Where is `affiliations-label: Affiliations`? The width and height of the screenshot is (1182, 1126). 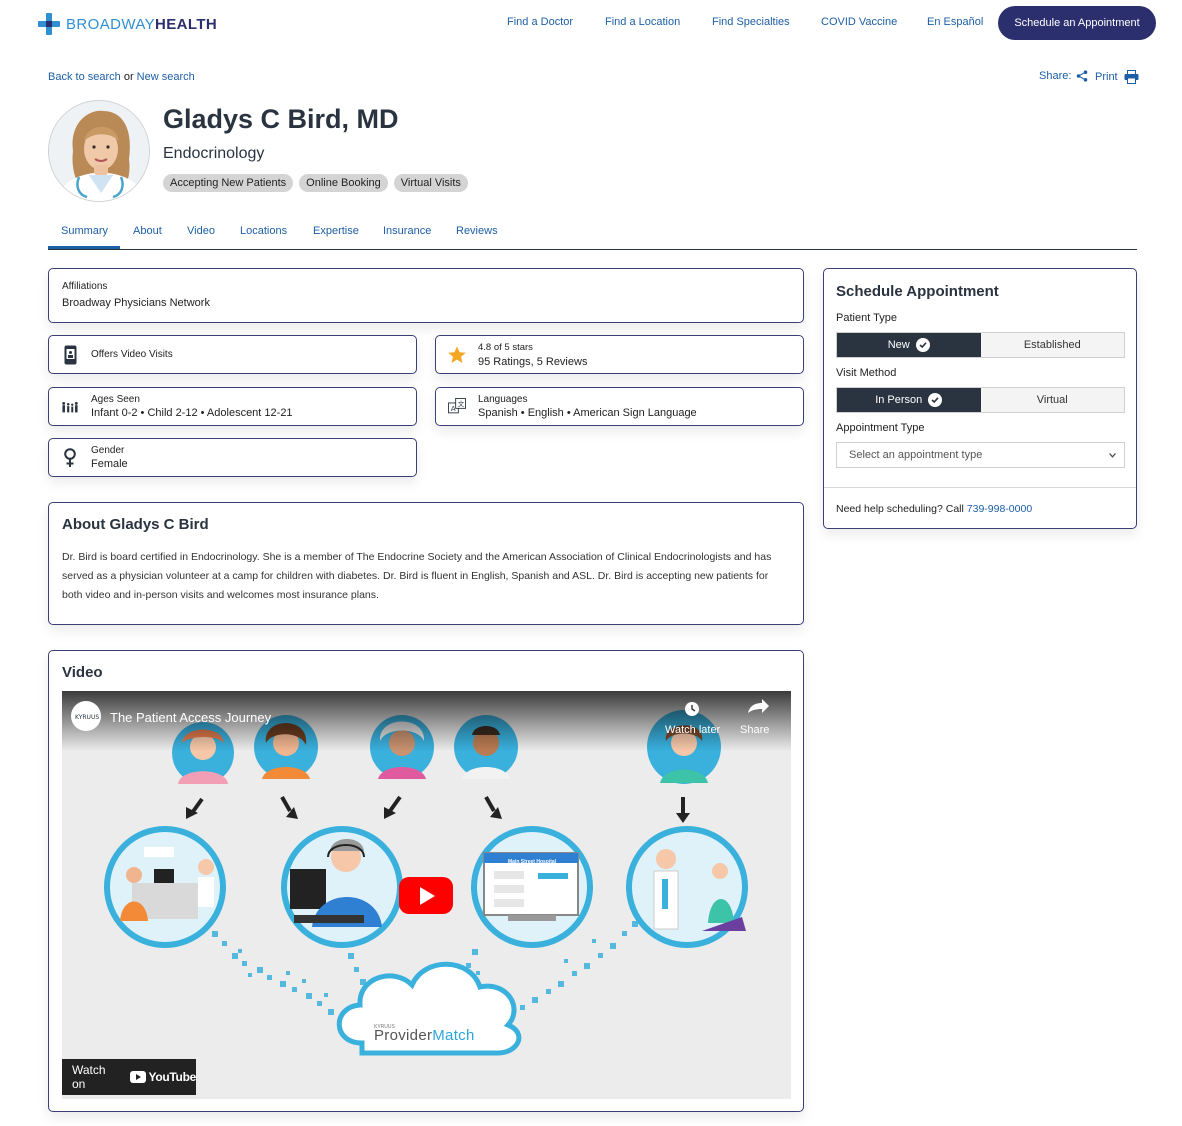 affiliations-label: Affiliations is located at coordinates (85, 286).